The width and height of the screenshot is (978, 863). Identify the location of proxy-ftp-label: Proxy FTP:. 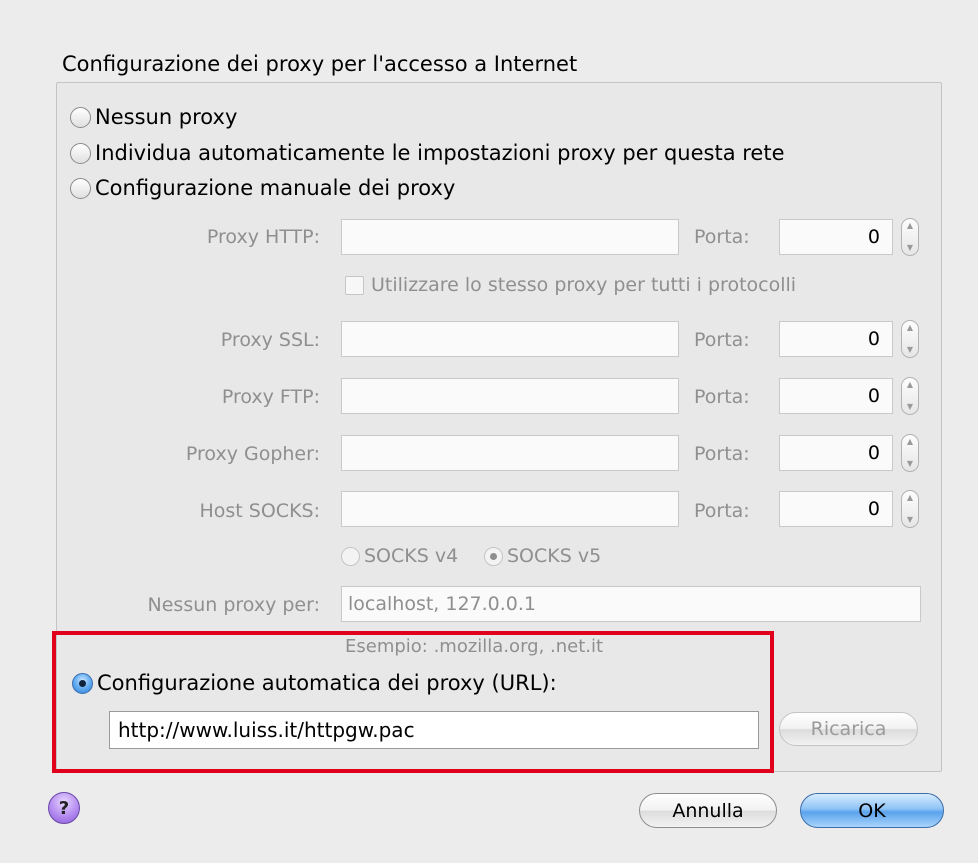
(270, 397).